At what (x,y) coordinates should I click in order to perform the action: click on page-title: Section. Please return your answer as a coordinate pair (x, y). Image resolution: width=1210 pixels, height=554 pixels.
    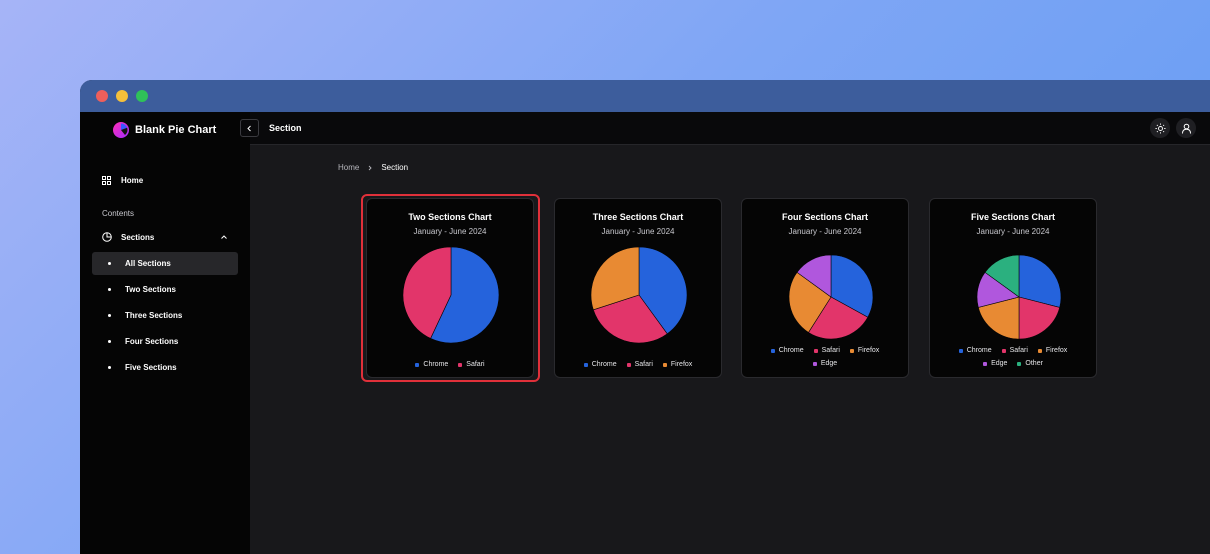
    Looking at the image, I should click on (285, 128).